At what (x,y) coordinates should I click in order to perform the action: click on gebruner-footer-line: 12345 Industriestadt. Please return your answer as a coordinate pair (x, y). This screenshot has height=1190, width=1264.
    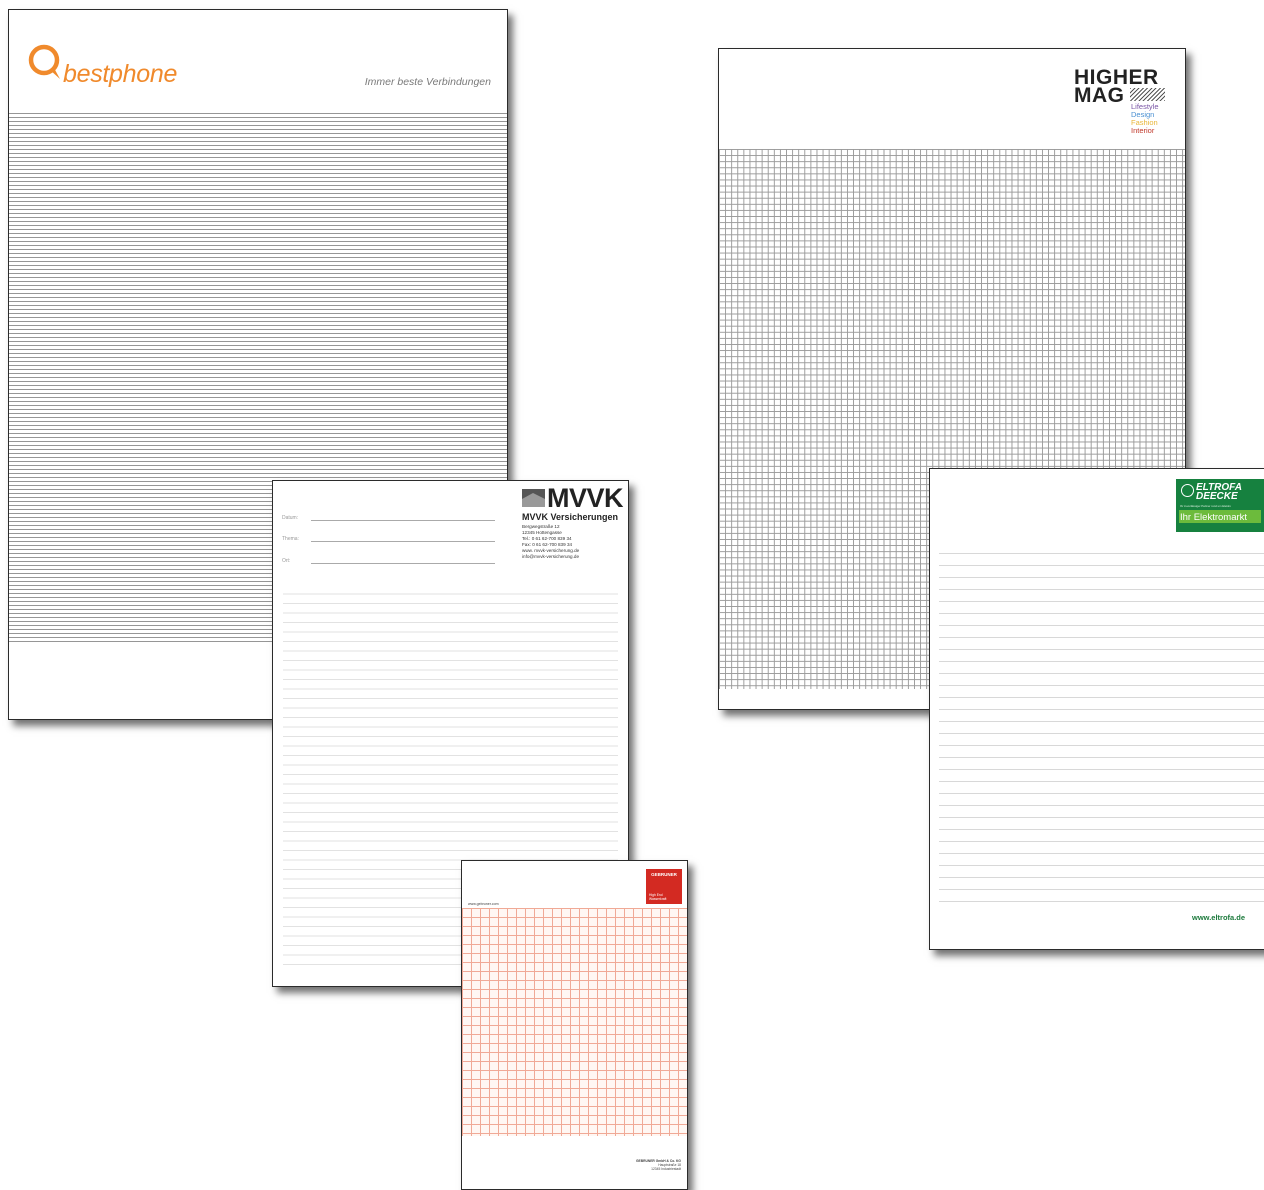
    Looking at the image, I should click on (666, 1169).